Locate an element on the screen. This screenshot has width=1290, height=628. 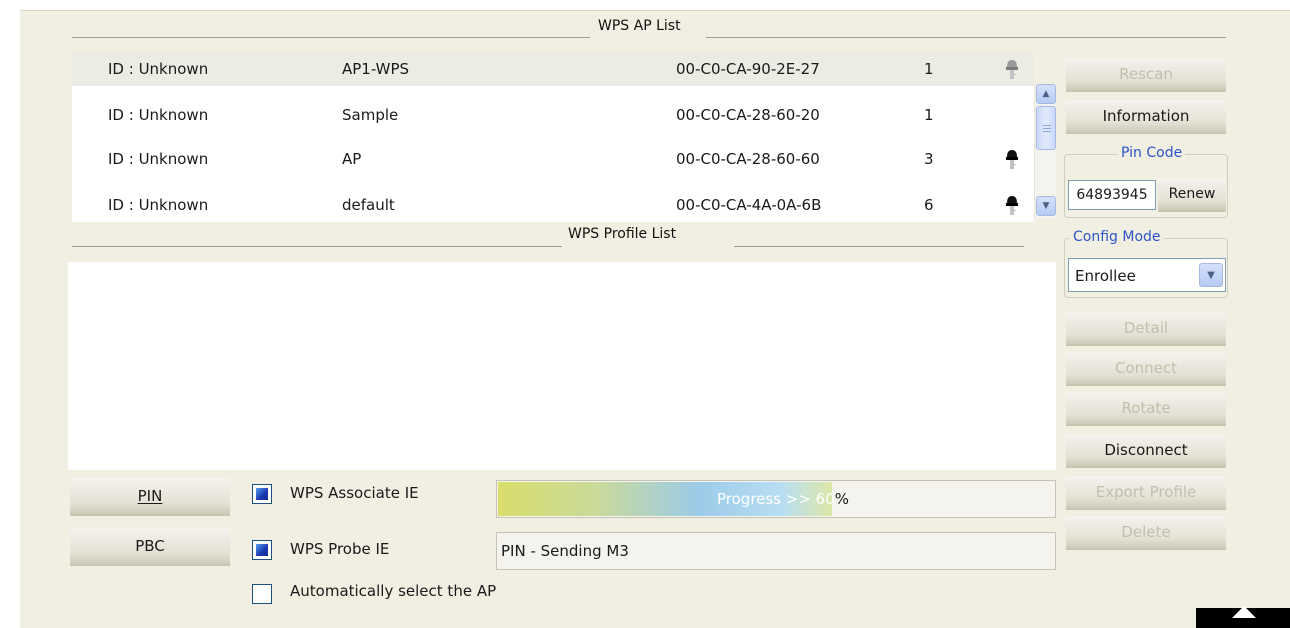
information-button: Information is located at coordinates (1146, 117).